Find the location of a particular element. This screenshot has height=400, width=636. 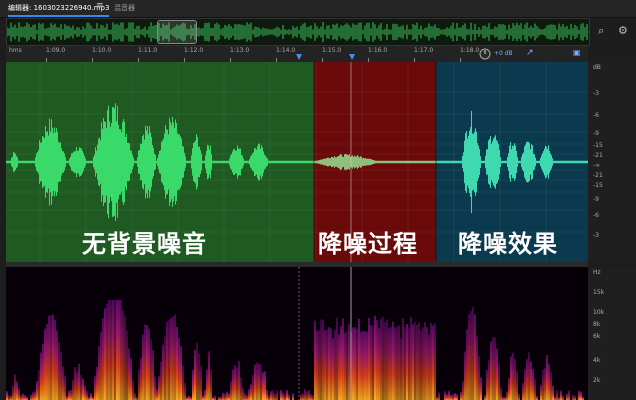

panel-menu-icon: ≡ is located at coordinates (100, 6).